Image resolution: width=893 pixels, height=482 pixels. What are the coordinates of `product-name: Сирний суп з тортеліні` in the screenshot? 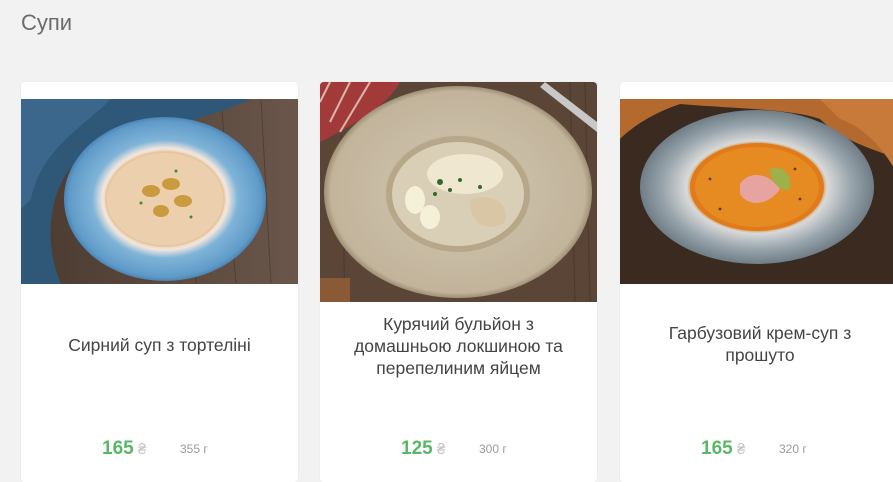 It's located at (159, 345).